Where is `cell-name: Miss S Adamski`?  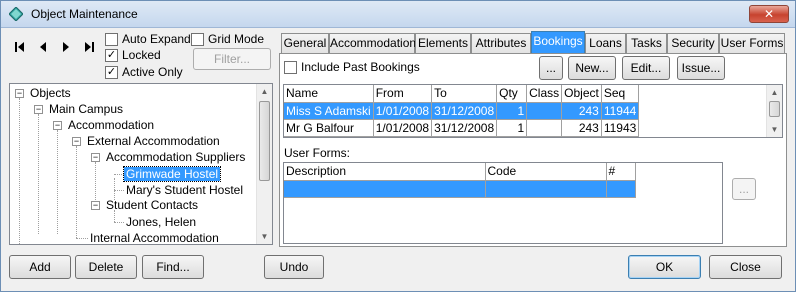 cell-name: Miss S Adamski is located at coordinates (329, 111).